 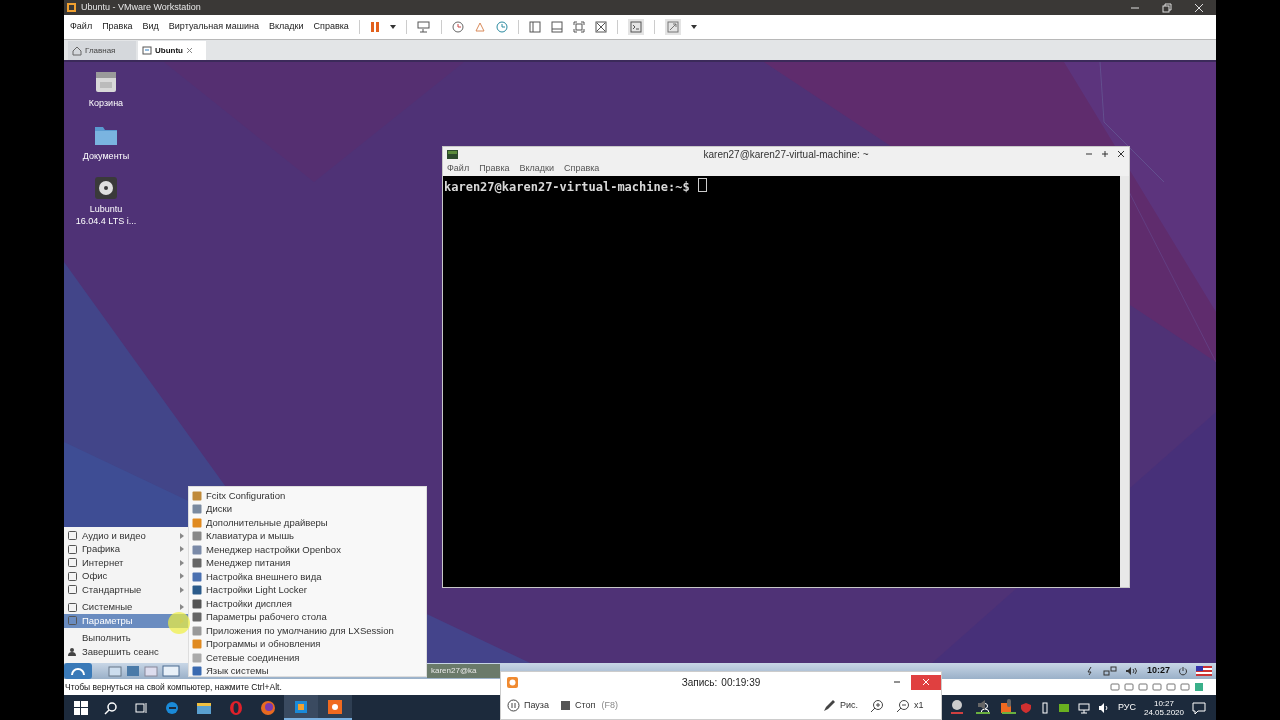 What do you see at coordinates (78, 671) in the screenshot?
I see `start-button-icon` at bounding box center [78, 671].